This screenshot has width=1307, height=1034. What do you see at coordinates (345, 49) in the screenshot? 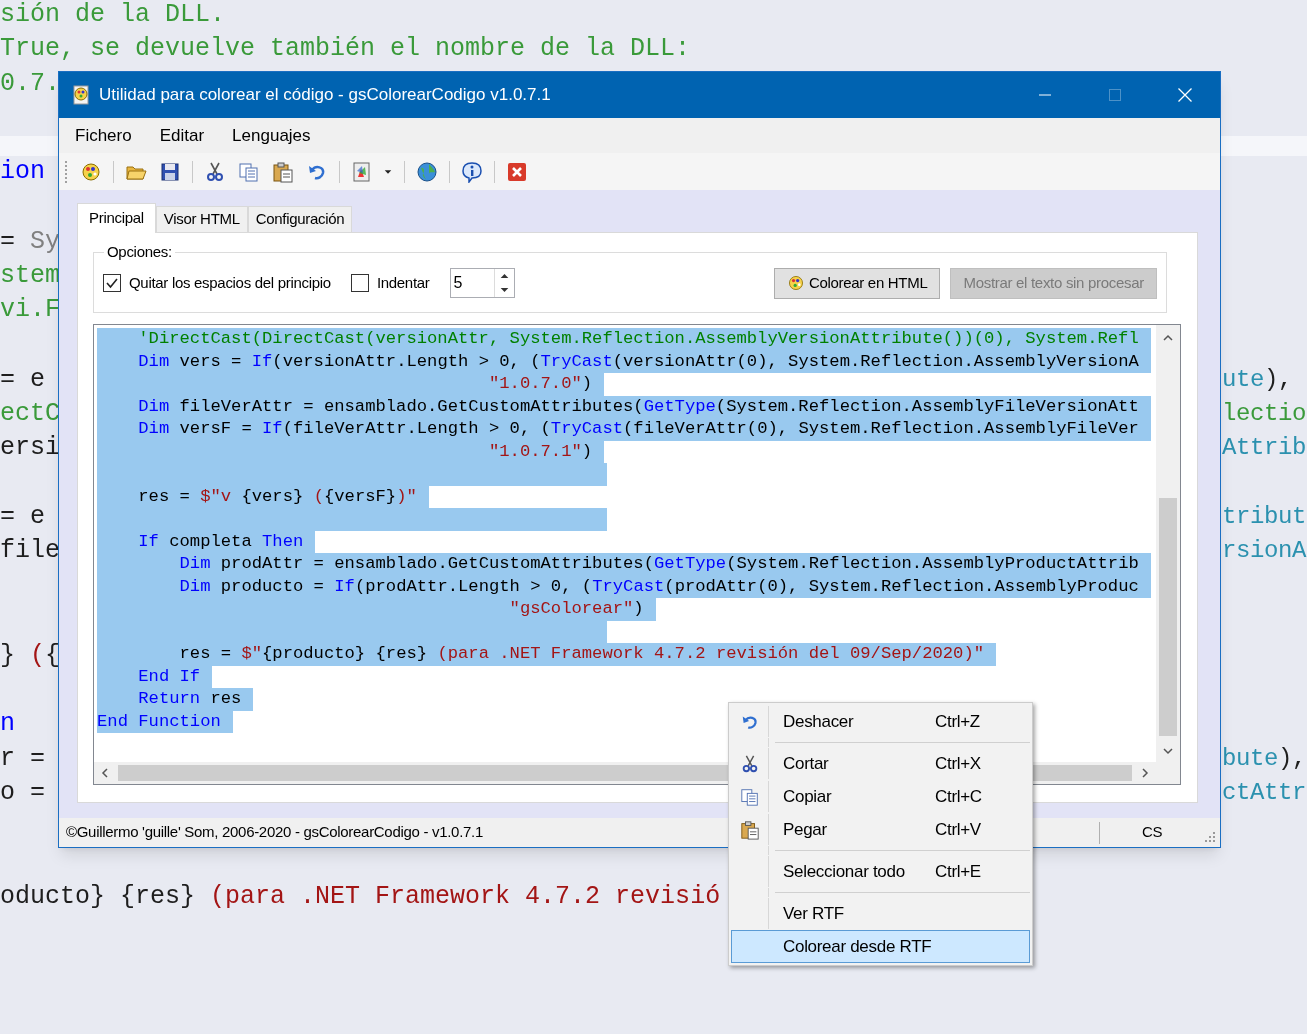
I see `code-line: True, se devuelve también el nombre de la DLL:` at bounding box center [345, 49].